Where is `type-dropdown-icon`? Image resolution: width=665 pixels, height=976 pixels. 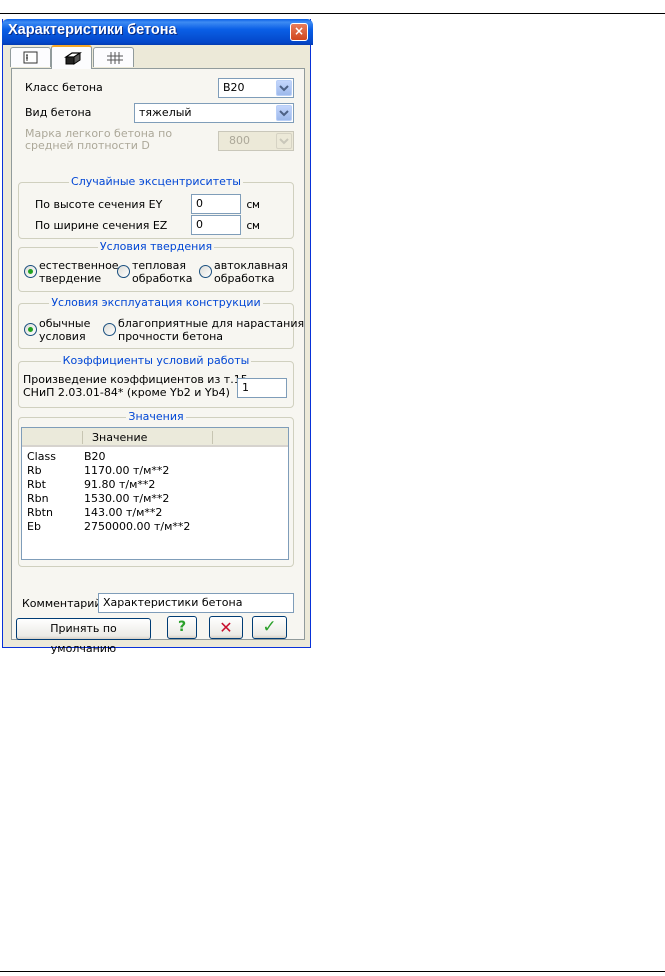
type-dropdown-icon is located at coordinates (284, 113).